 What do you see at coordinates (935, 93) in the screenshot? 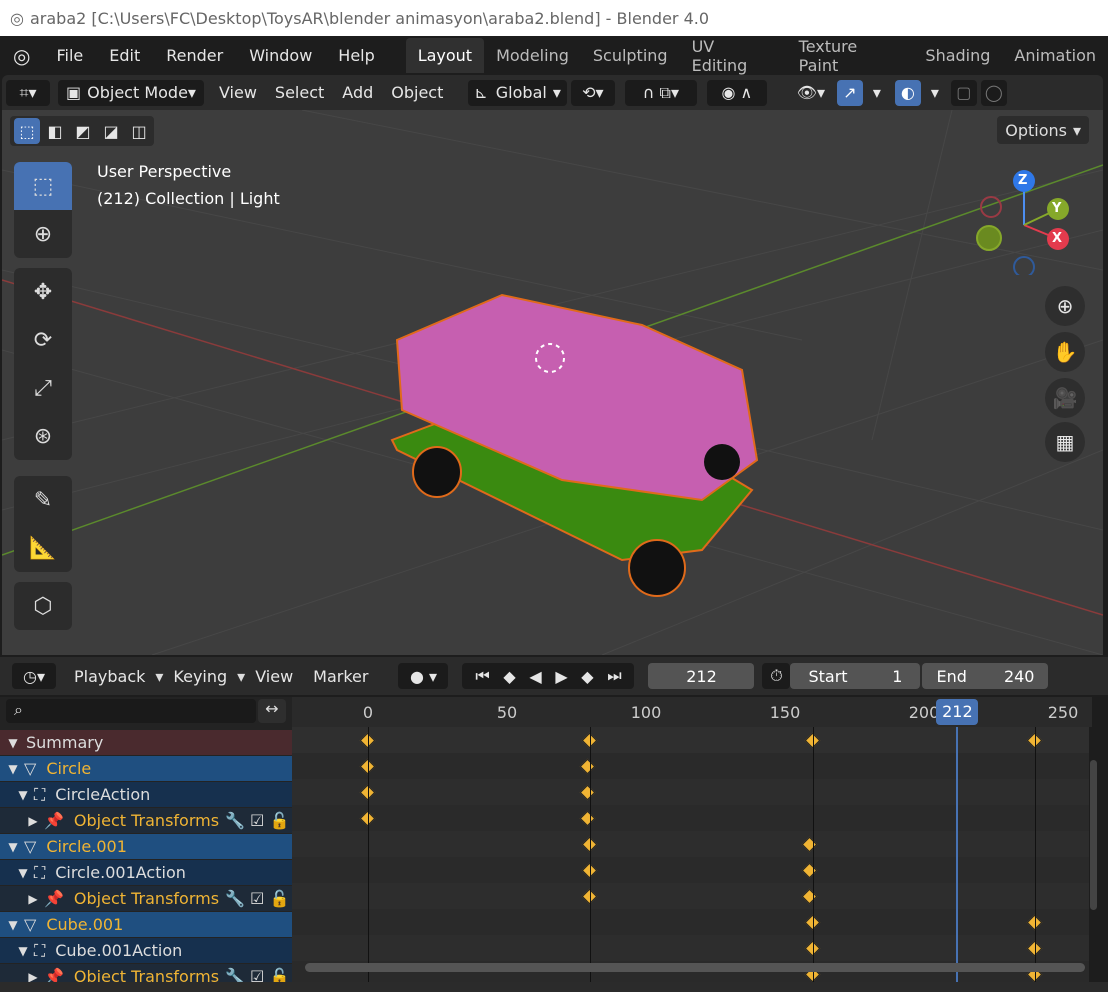
I see `overlay-dropdown: ▾` at bounding box center [935, 93].